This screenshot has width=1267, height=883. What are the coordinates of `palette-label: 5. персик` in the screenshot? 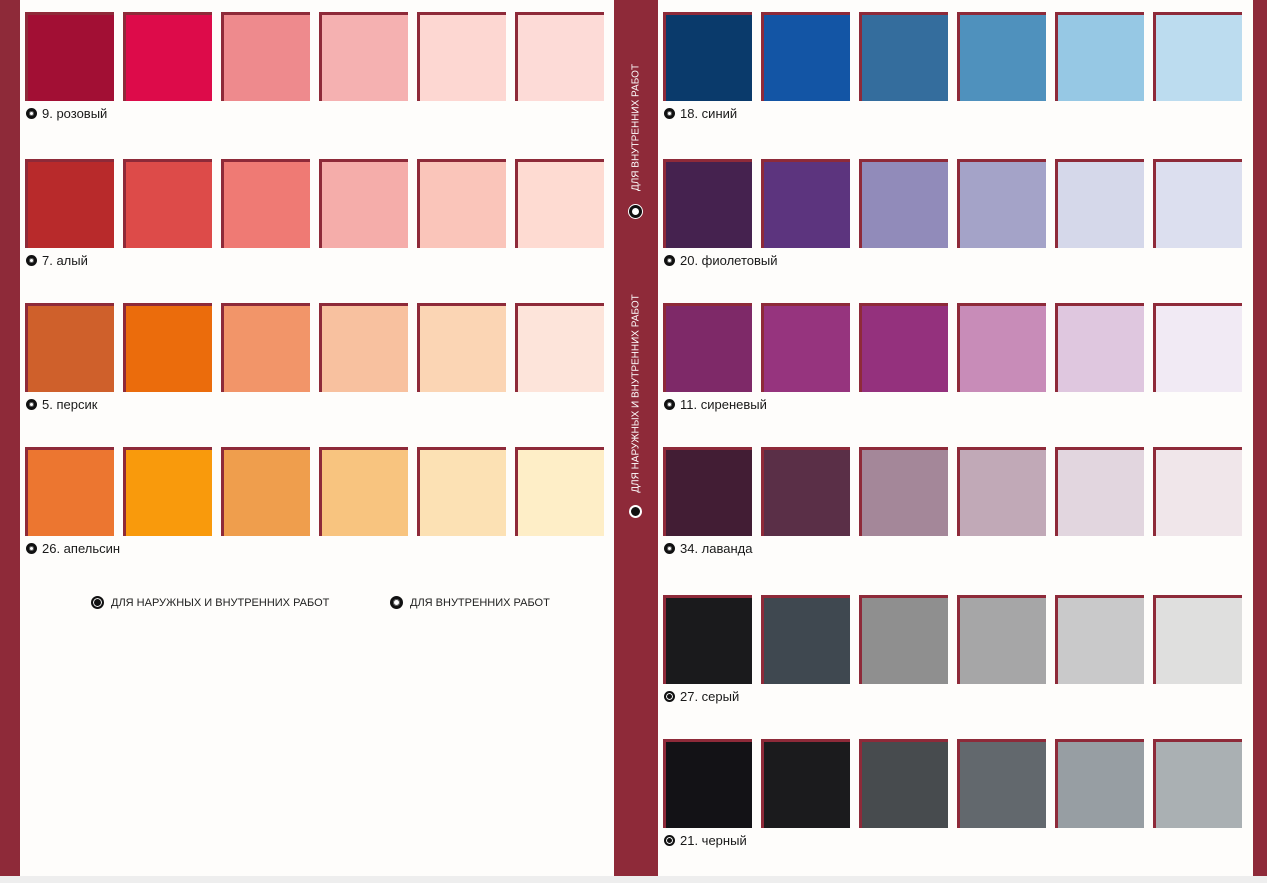 It's located at (61, 404).